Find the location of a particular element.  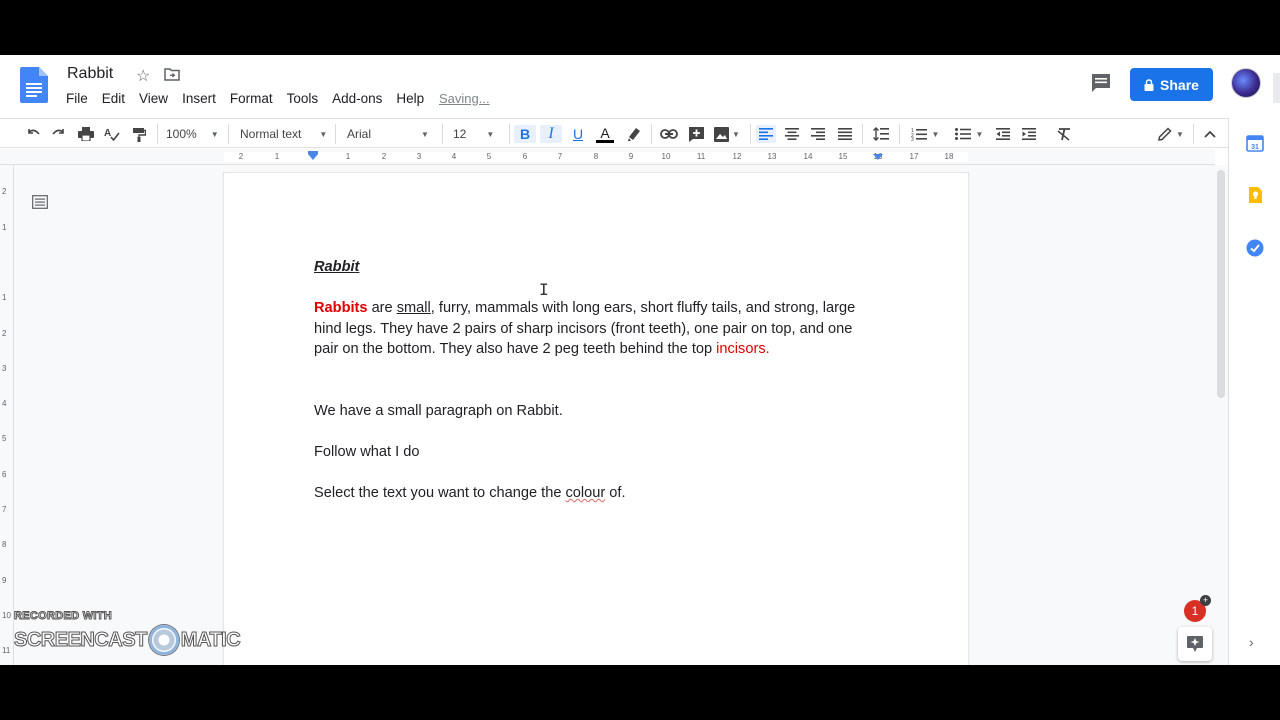

underline-button: U is located at coordinates (578, 134).